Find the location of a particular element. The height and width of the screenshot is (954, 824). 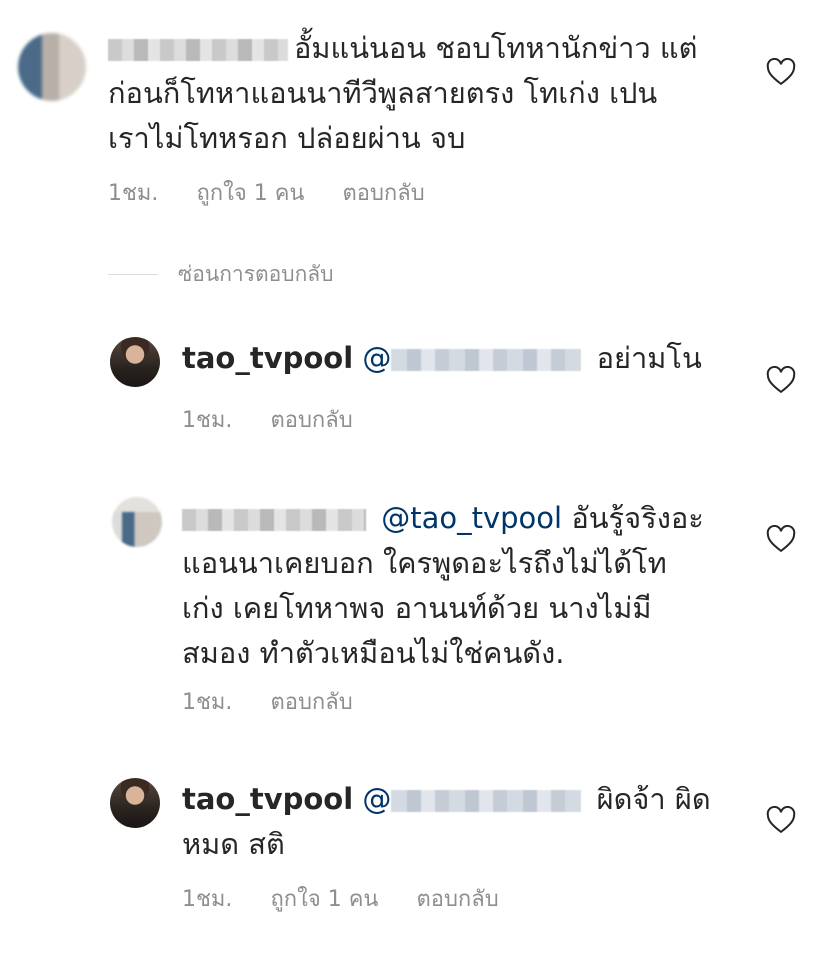

comment-text: tao_tvpool @ อย่ามโน is located at coordinates (442, 358).